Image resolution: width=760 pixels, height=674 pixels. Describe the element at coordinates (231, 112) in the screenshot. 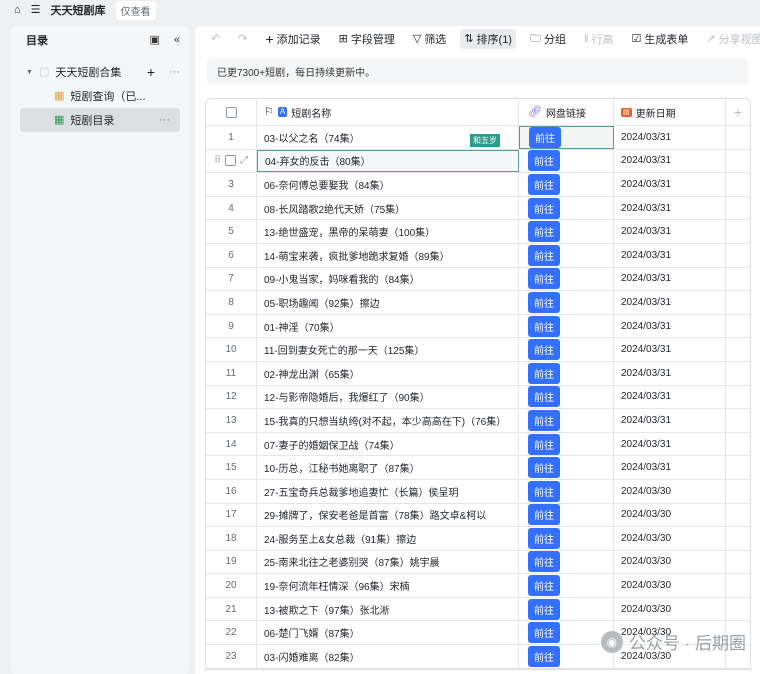

I see `select-all-checkbox` at that location.